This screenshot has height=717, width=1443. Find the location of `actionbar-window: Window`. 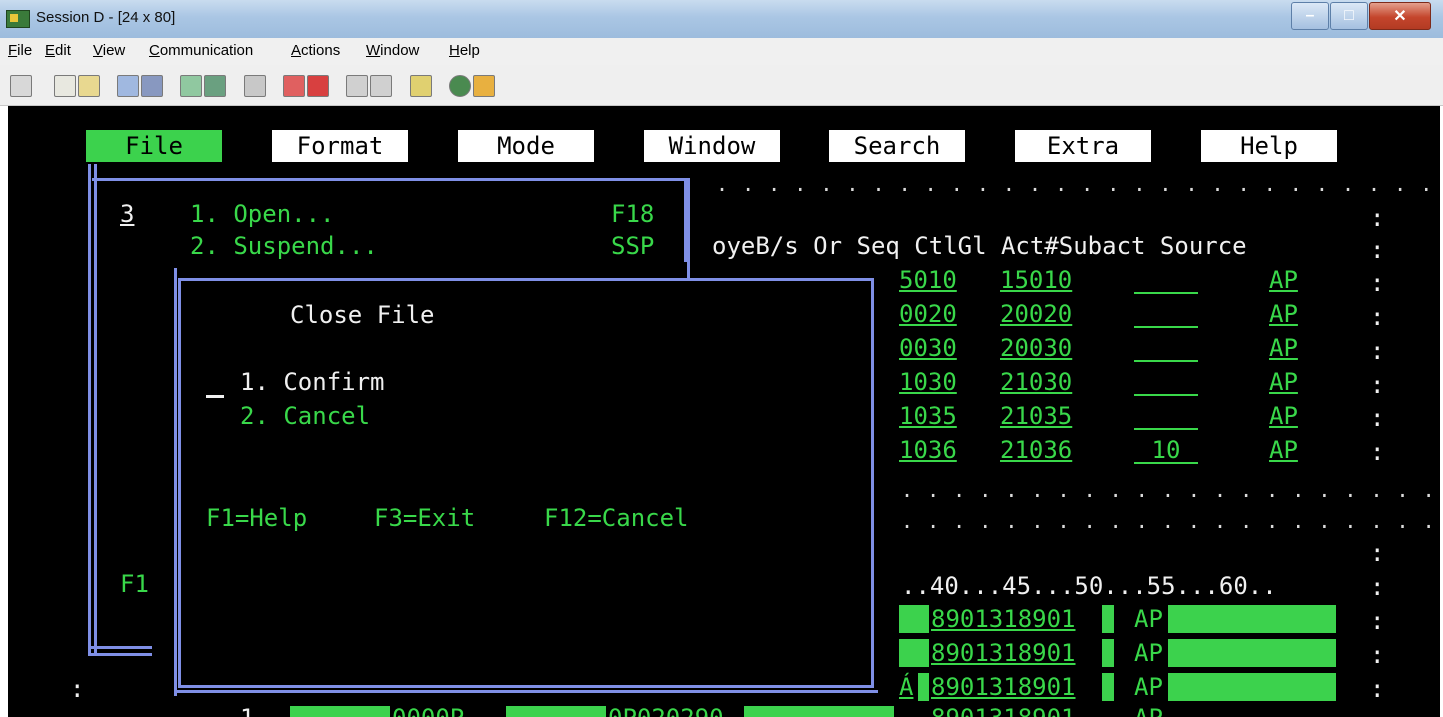

actionbar-window: Window is located at coordinates (712, 146).